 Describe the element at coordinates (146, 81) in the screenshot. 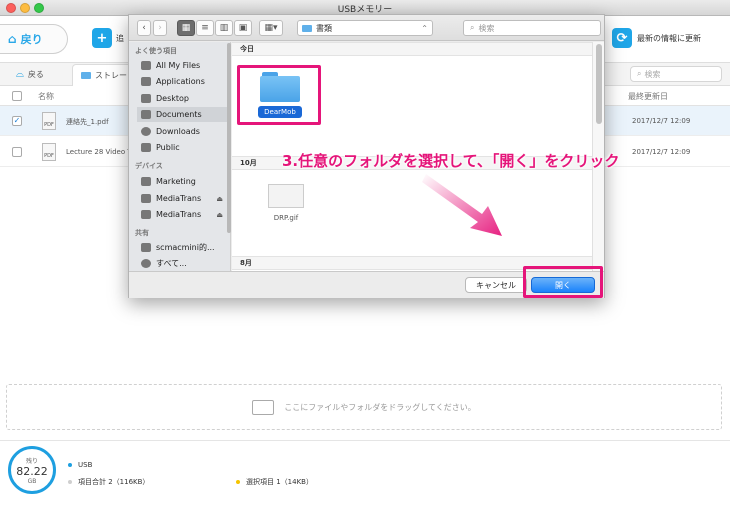

I see `applications-icon` at that location.